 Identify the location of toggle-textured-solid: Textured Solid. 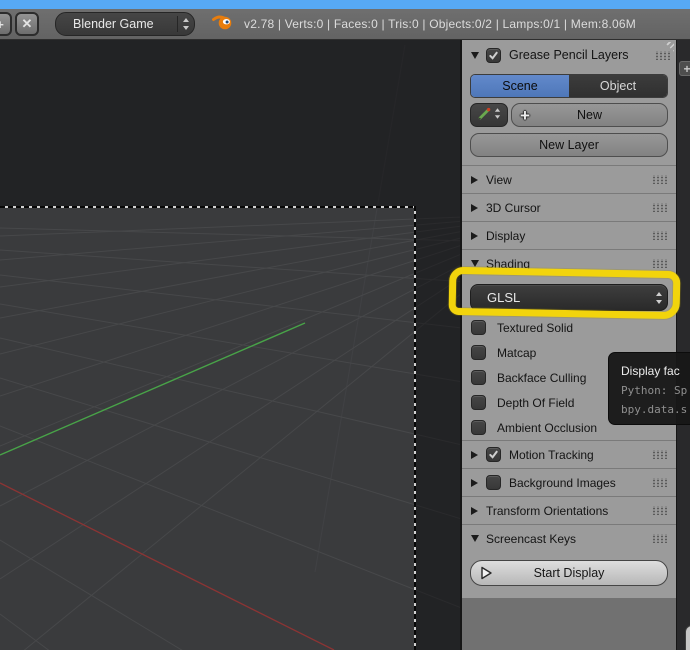
(569, 327).